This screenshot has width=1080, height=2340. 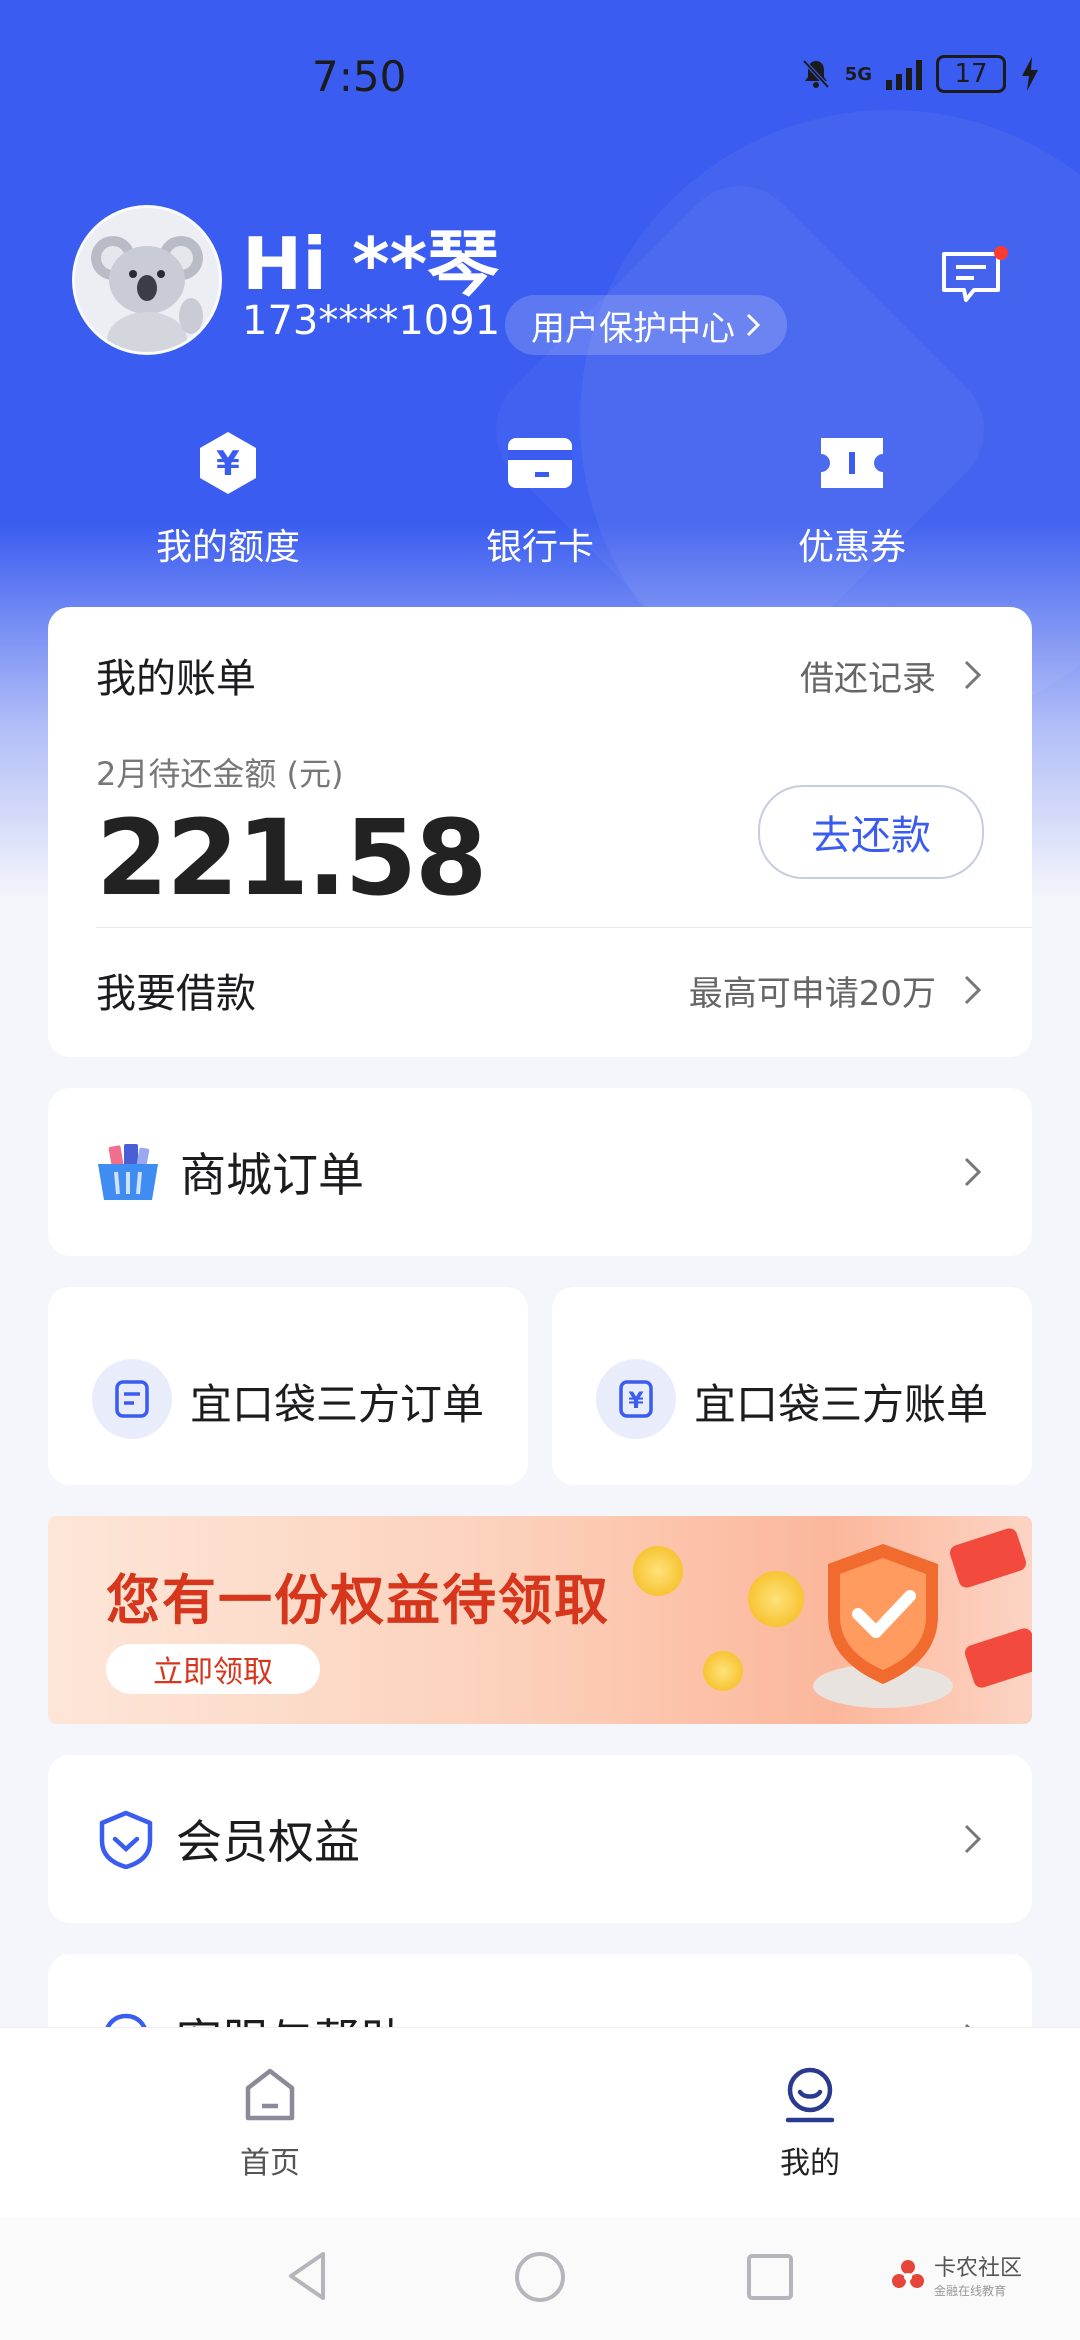 What do you see at coordinates (852, 500) in the screenshot?
I see `quick-action-coupon: 优惠券` at bounding box center [852, 500].